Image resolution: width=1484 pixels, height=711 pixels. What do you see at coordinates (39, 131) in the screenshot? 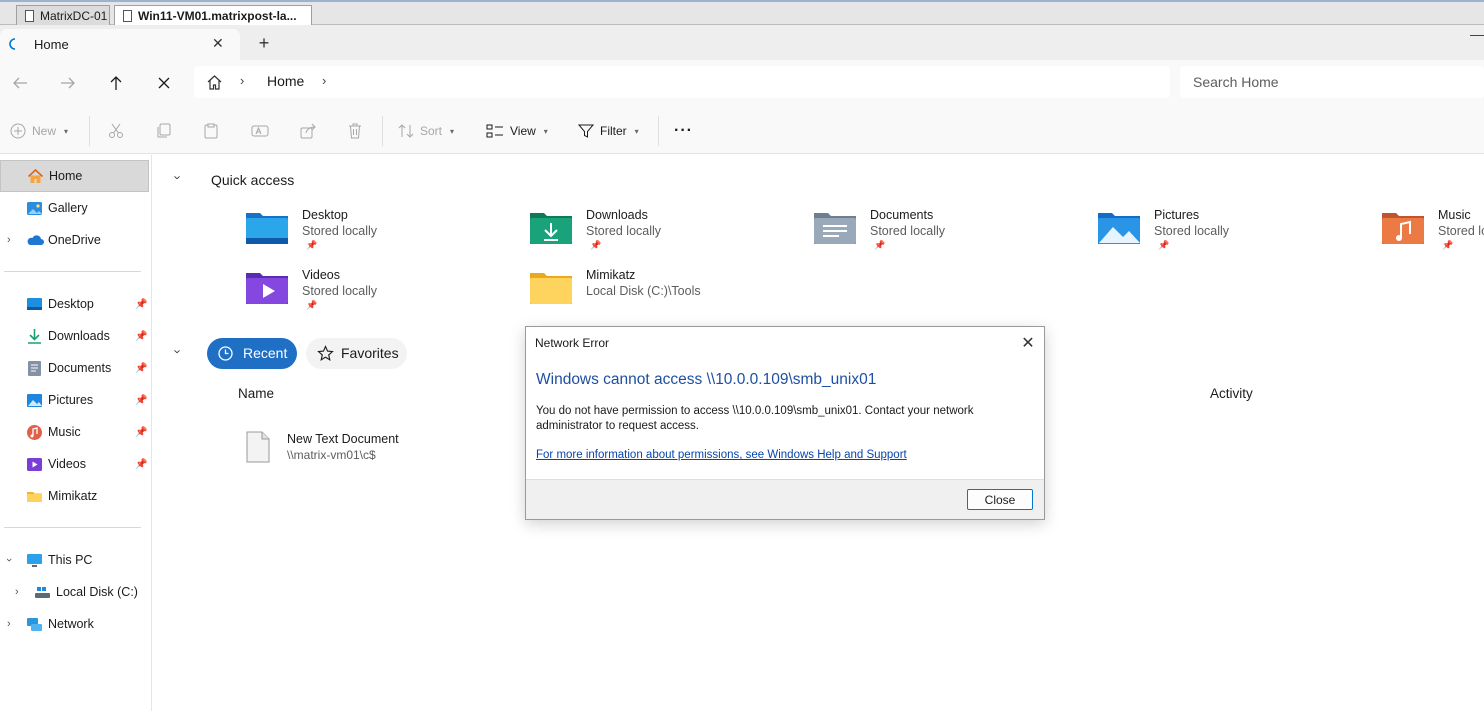
I see `new-button: New ▾` at bounding box center [39, 131].